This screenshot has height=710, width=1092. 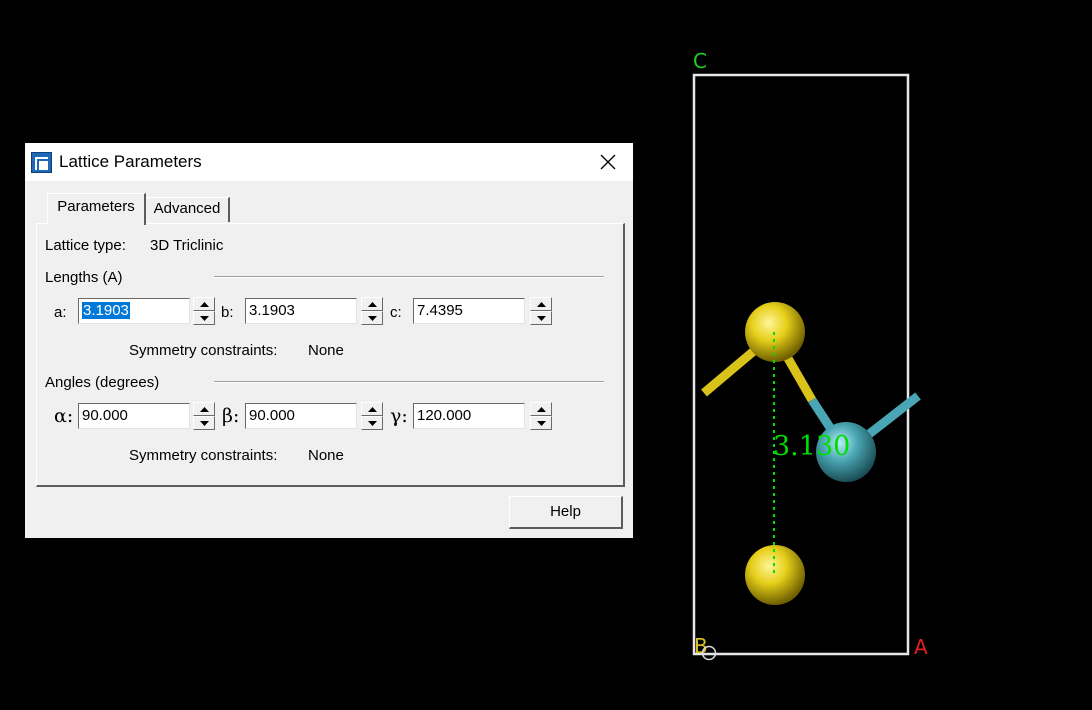 I want to click on axis-c-label: C, so click(x=700, y=61).